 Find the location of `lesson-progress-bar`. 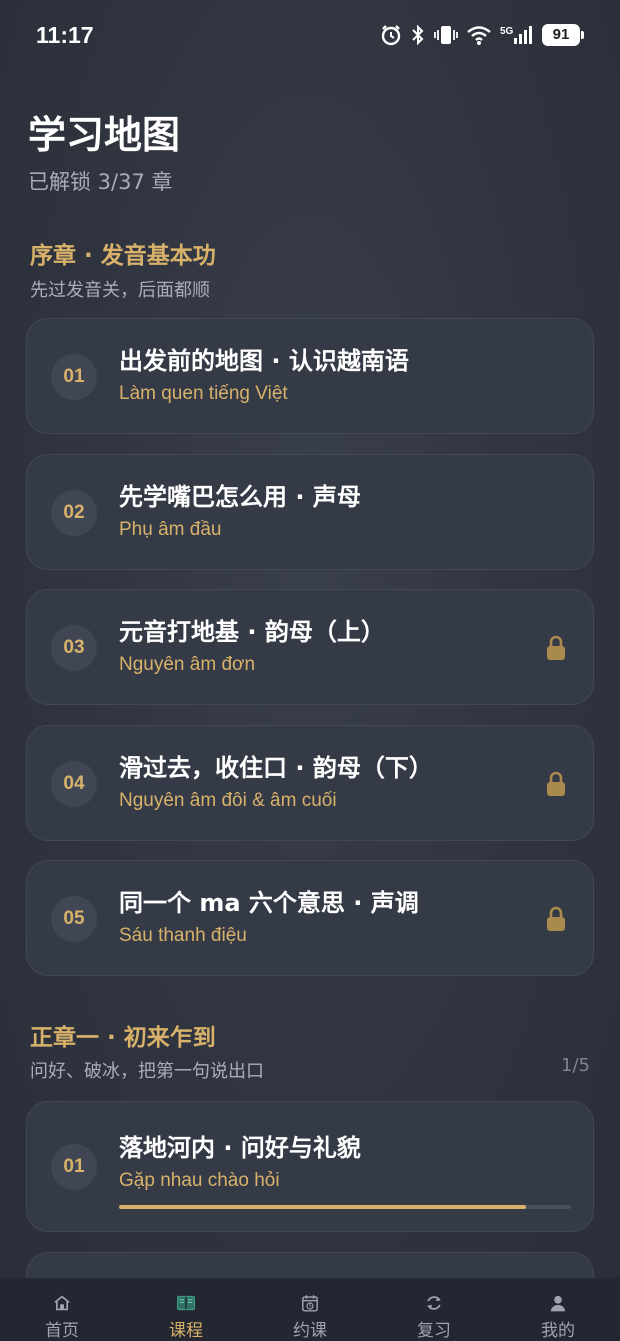

lesson-progress-bar is located at coordinates (345, 1207).